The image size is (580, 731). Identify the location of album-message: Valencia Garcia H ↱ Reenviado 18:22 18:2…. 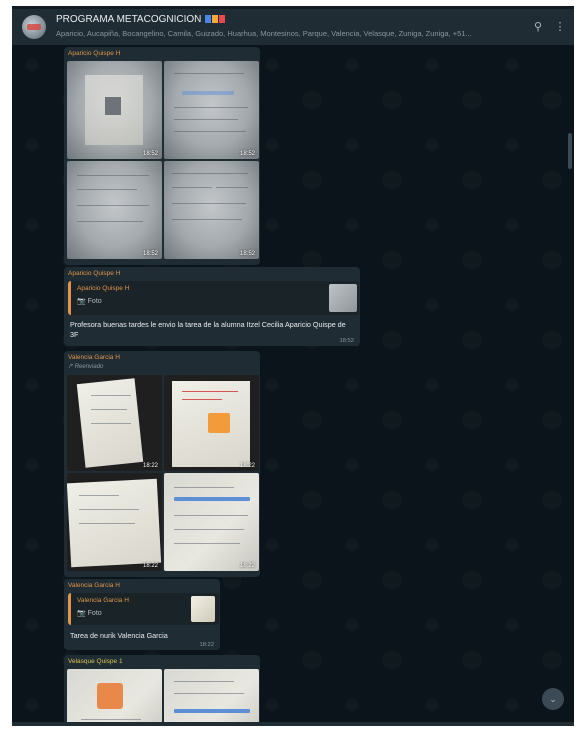
(162, 464).